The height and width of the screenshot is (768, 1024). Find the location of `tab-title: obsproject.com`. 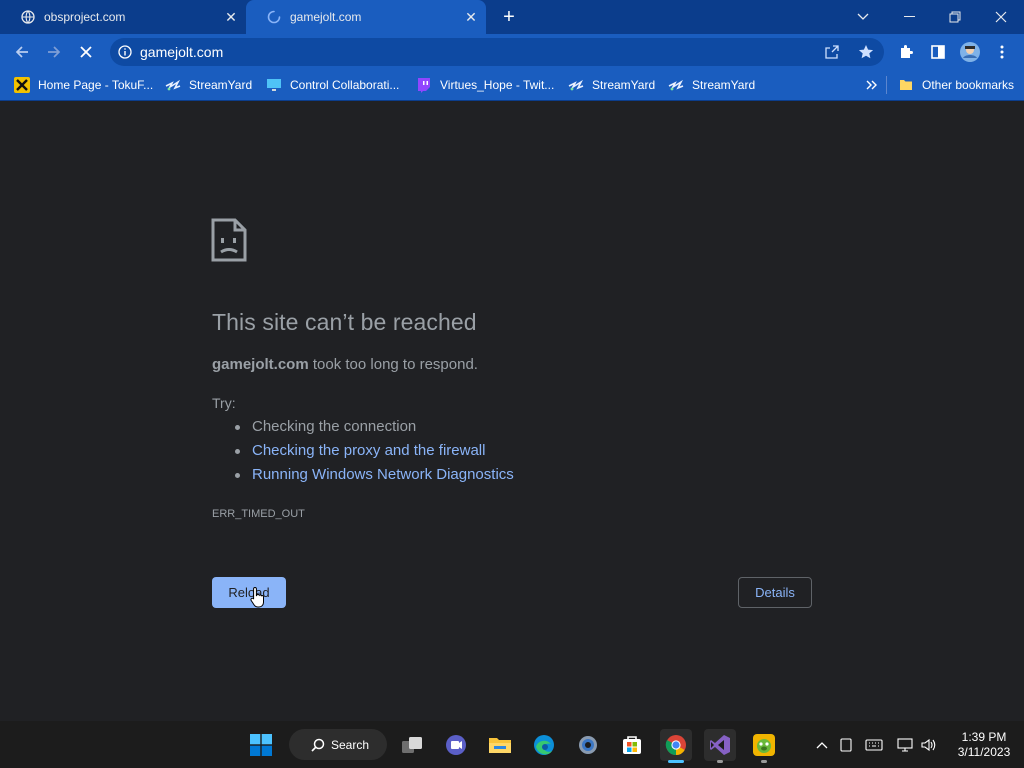

tab-title: obsproject.com is located at coordinates (85, 17).